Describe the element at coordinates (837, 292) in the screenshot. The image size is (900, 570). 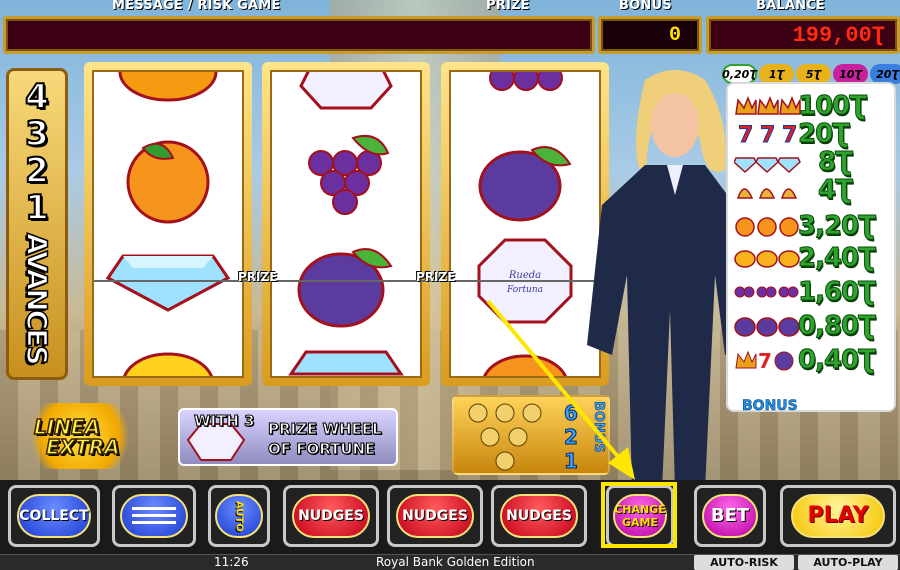
I see `paytable-value: 1,60Ʈ` at that location.